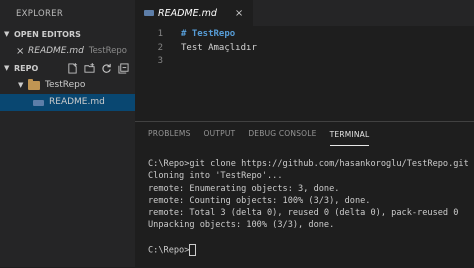  Describe the element at coordinates (282, 134) in the screenshot. I see `tab-debug-console: DEBUG CONSOLE` at that location.